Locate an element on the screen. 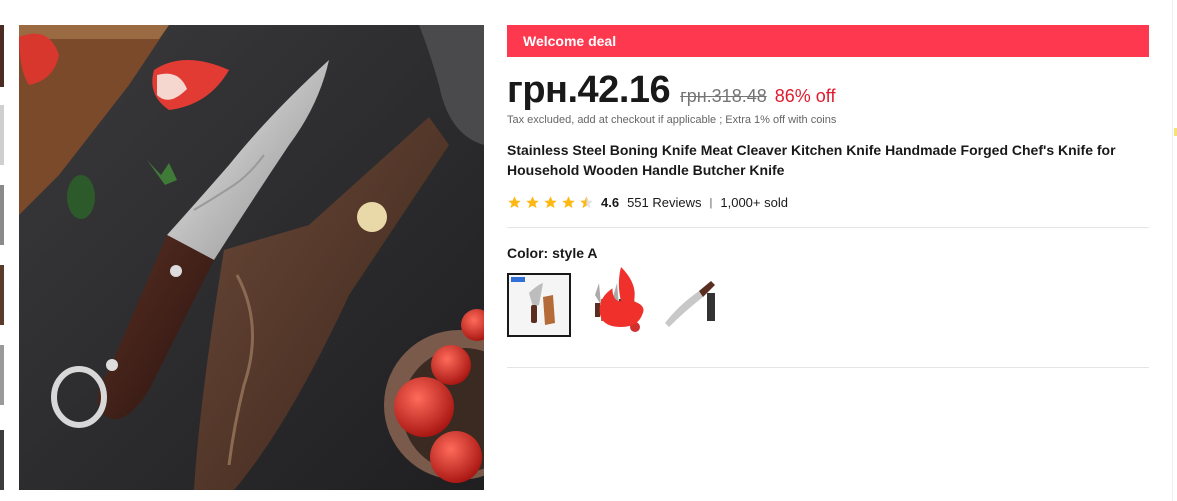 The image size is (1177, 501). color-swatches is located at coordinates (828, 302).